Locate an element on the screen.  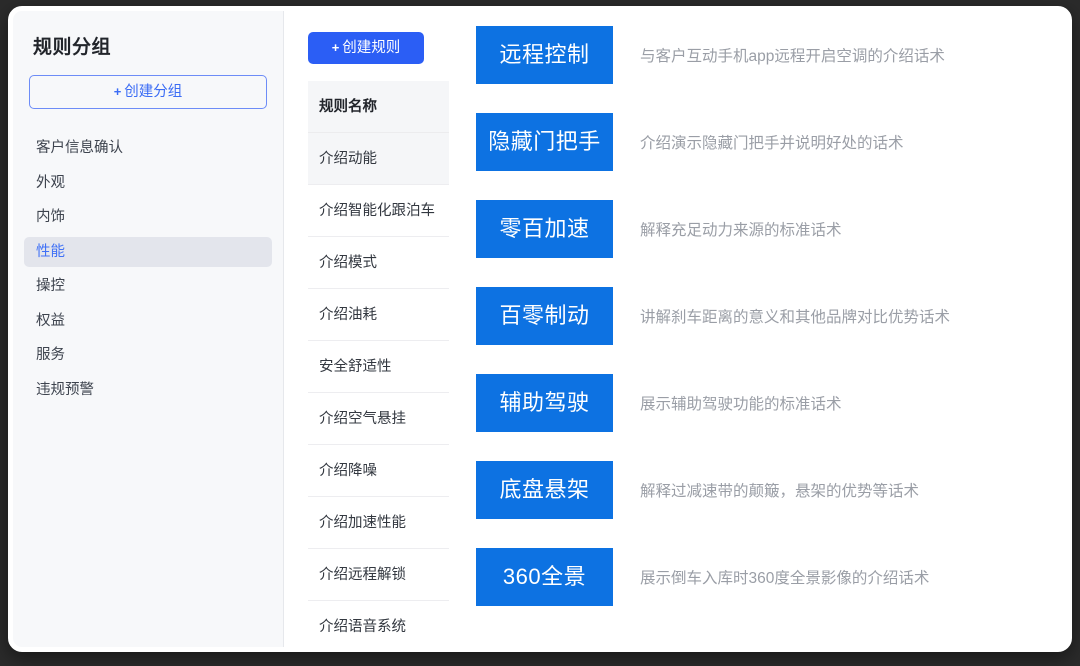
create-group-button: + 创建分组 is located at coordinates (148, 92).